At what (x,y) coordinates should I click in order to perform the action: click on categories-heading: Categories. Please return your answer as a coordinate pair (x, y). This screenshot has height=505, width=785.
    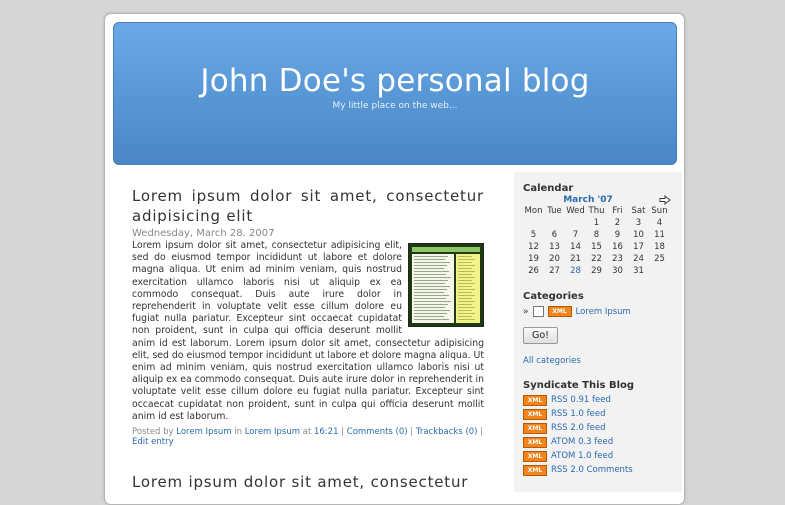
    Looking at the image, I should click on (553, 296).